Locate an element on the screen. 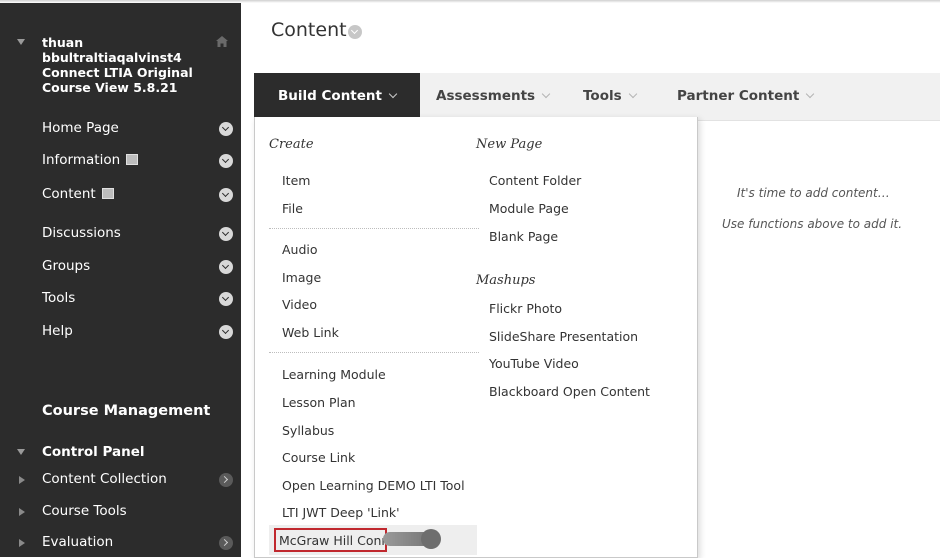 The width and height of the screenshot is (940, 558). assessments-button: Assessments is located at coordinates (493, 96).